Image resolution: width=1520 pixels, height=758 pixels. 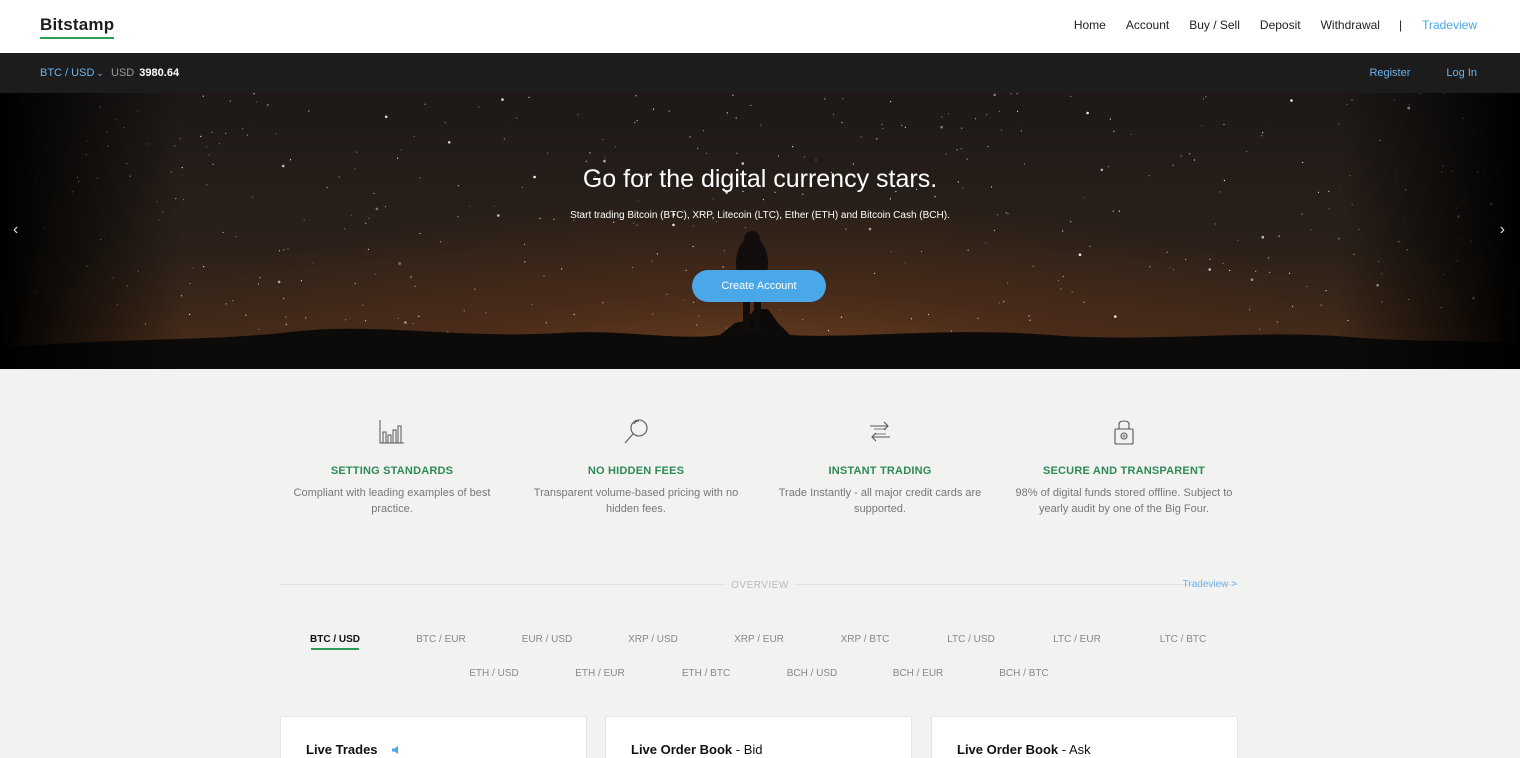 What do you see at coordinates (760, 73) in the screenshot?
I see `price-bar: BTC / USD ⌄ USD 3980.64 Register Log In` at bounding box center [760, 73].